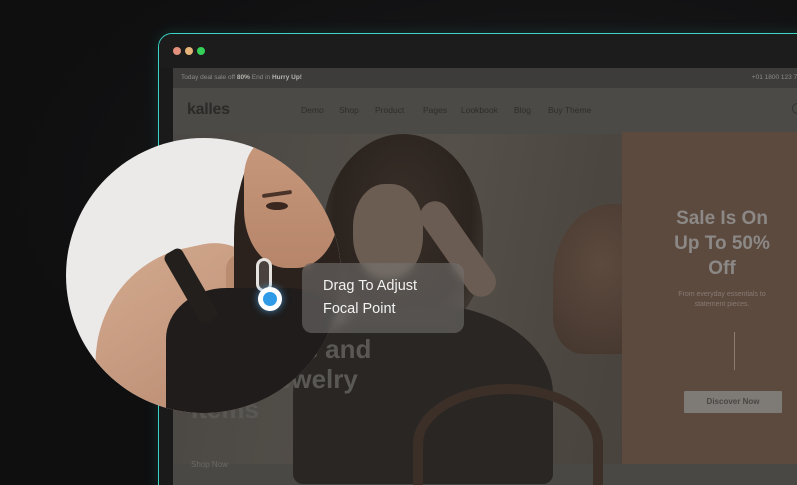 Image resolution: width=797 pixels, height=485 pixels. Describe the element at coordinates (722, 218) in the screenshot. I see `promo-title-line: Sale Is On` at that location.